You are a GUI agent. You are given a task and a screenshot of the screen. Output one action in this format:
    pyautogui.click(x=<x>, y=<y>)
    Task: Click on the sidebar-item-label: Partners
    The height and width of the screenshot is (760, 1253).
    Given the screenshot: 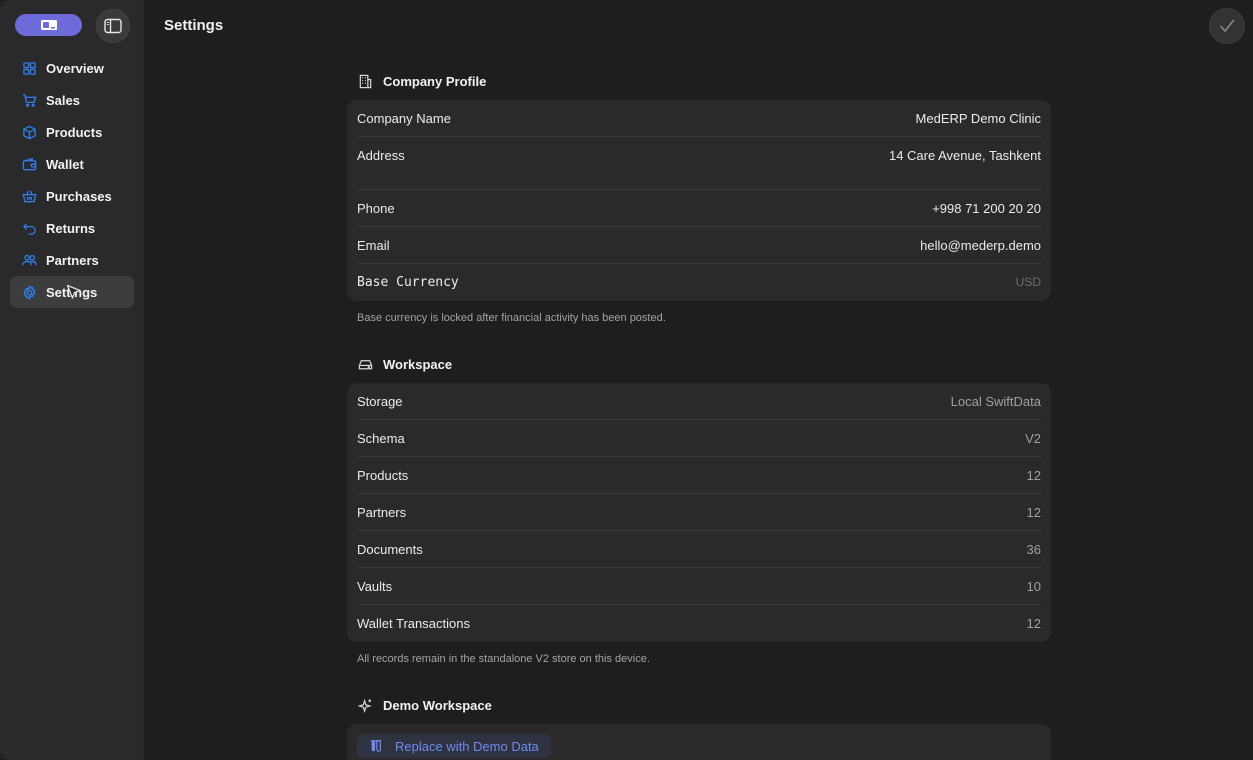 What is the action you would take?
    pyautogui.click(x=72, y=260)
    